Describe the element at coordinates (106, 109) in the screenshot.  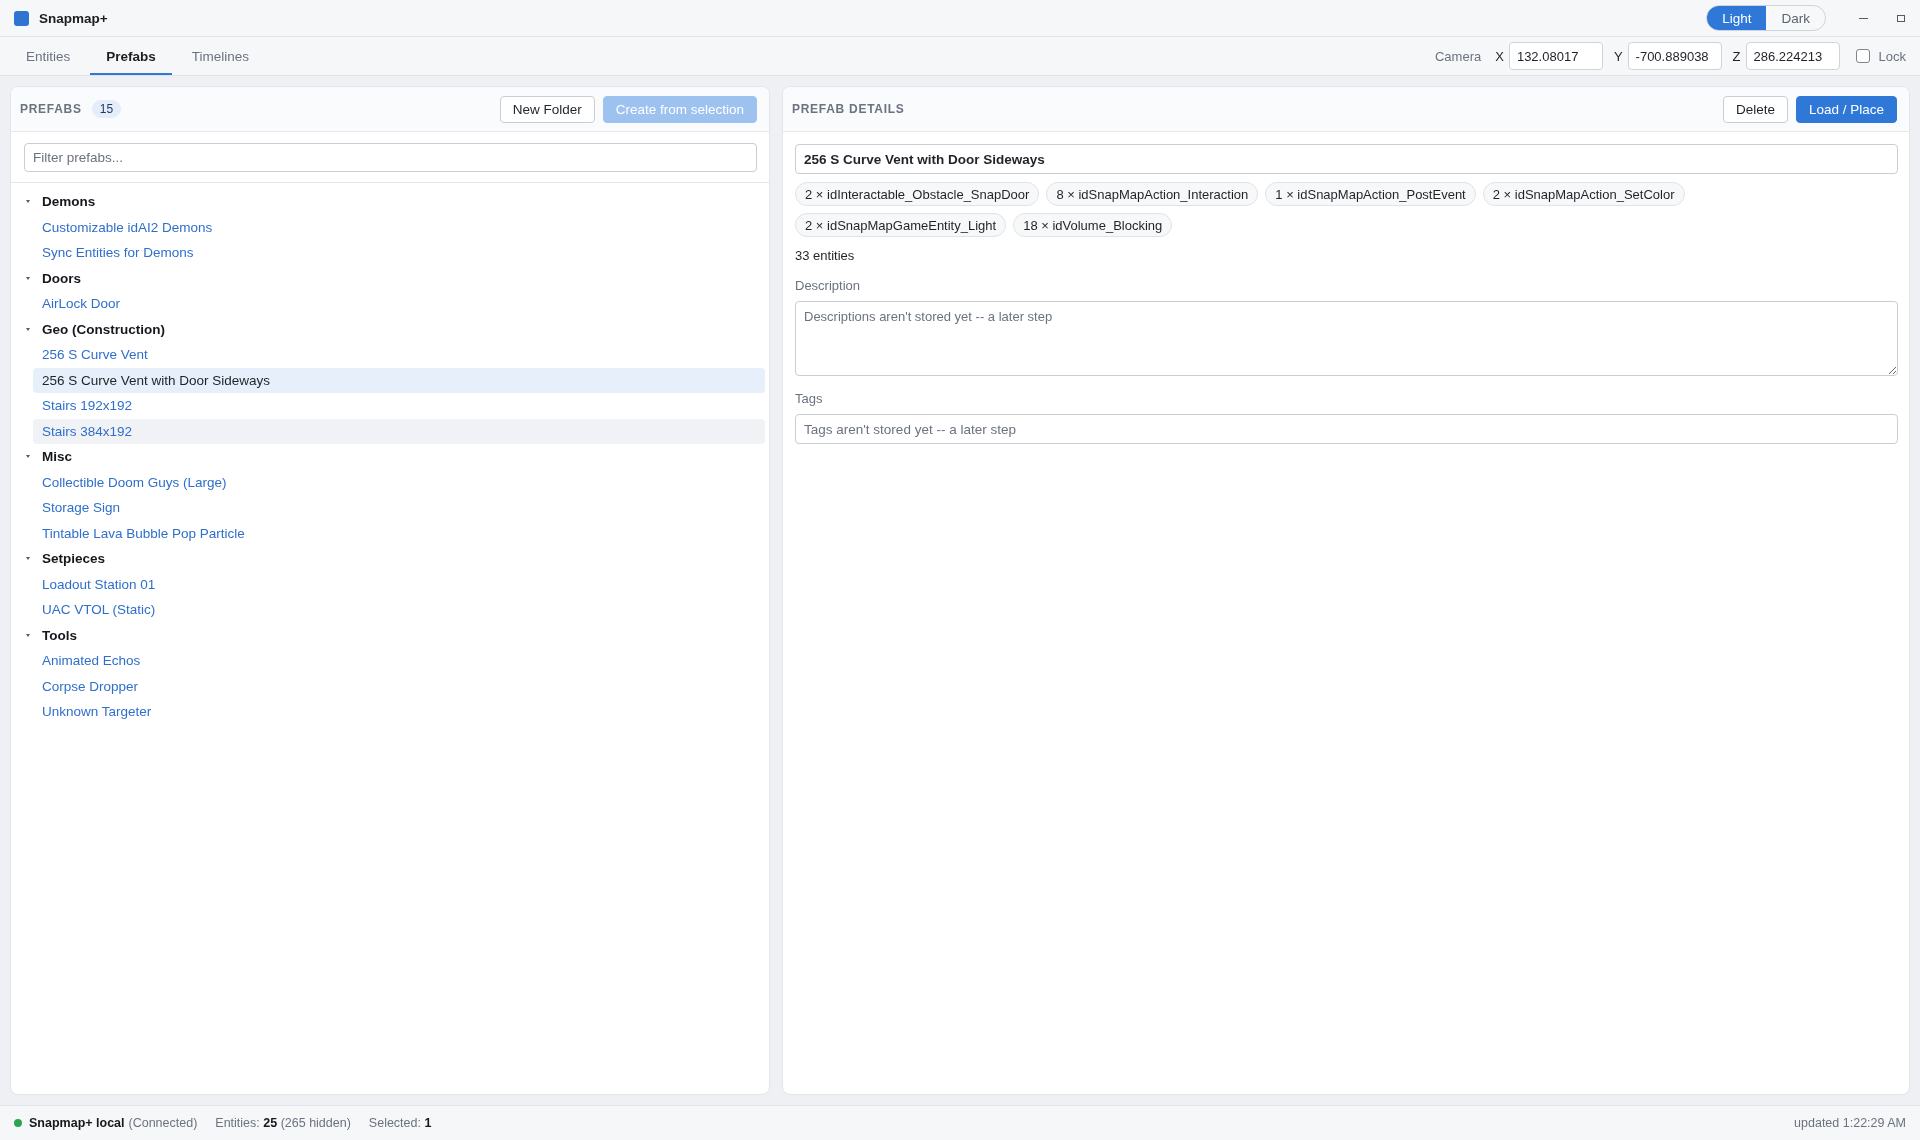
I see `count-badge: 15` at that location.